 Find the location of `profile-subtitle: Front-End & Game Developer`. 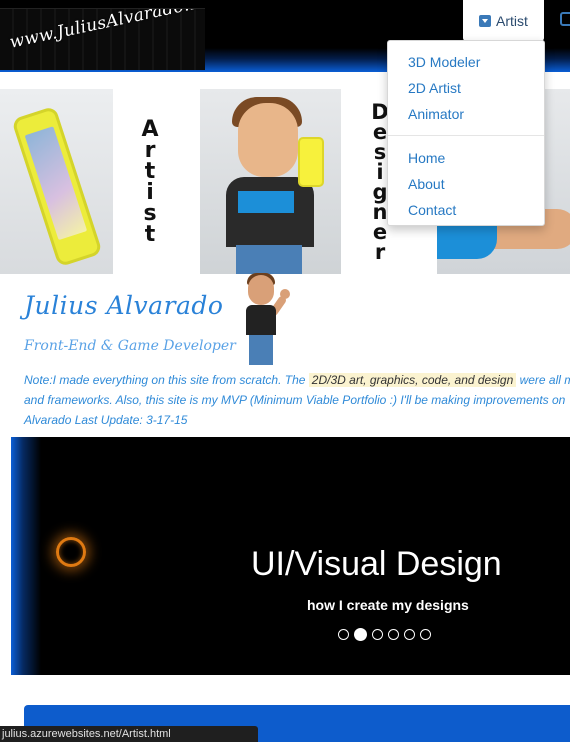

profile-subtitle: Front-End & Game Developer is located at coordinates (130, 346).